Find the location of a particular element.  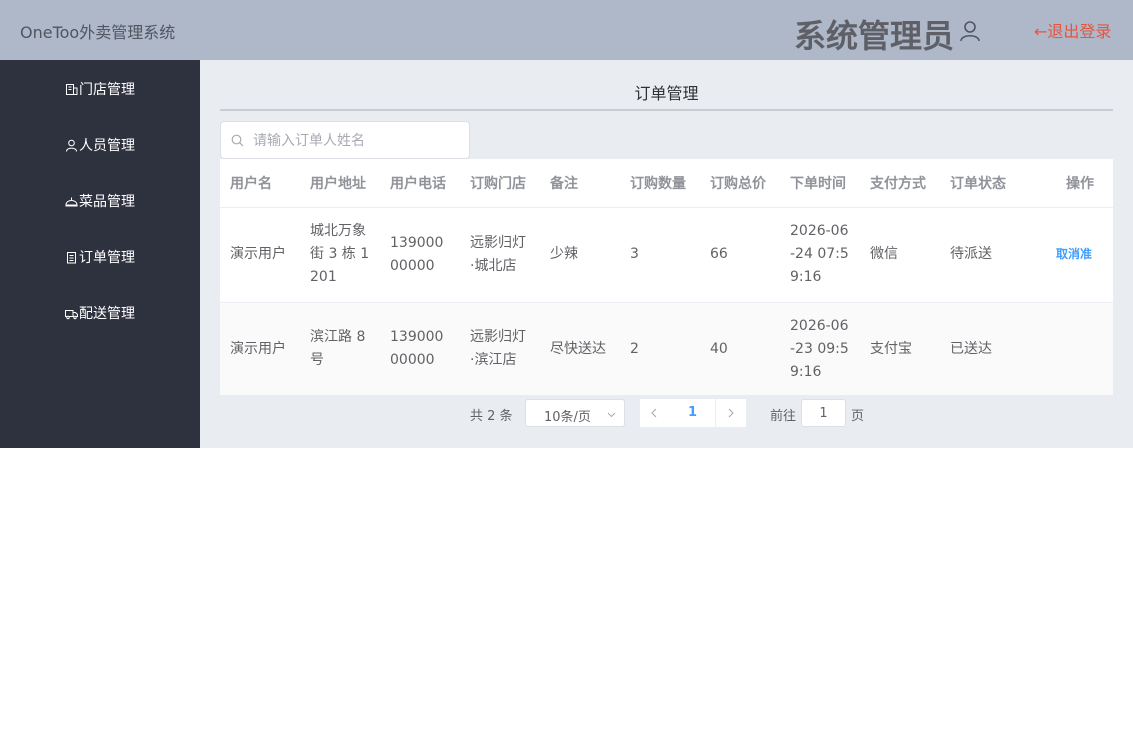

page-size-value: 10条/页 is located at coordinates (567, 417).